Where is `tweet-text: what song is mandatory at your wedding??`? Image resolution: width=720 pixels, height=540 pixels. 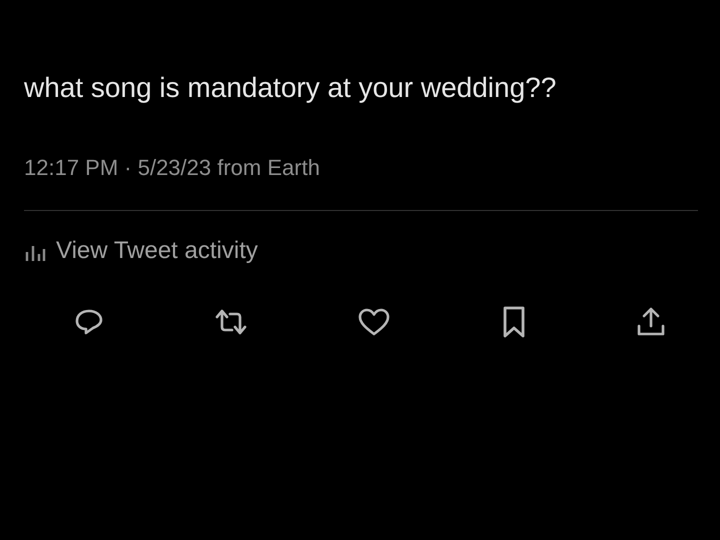
tweet-text: what song is mandatory at your wedding?? is located at coordinates (291, 88).